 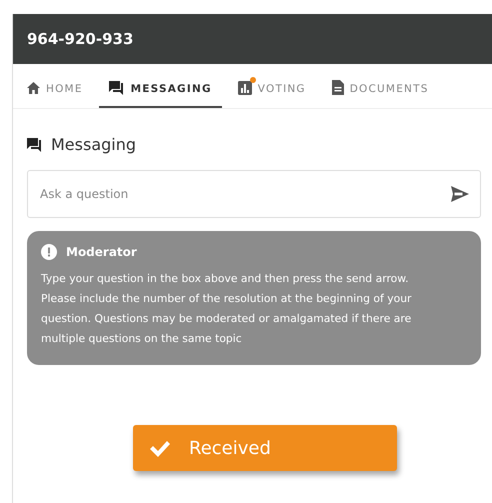 I want to click on nav-tab: MESSAGING, so click(x=160, y=90).